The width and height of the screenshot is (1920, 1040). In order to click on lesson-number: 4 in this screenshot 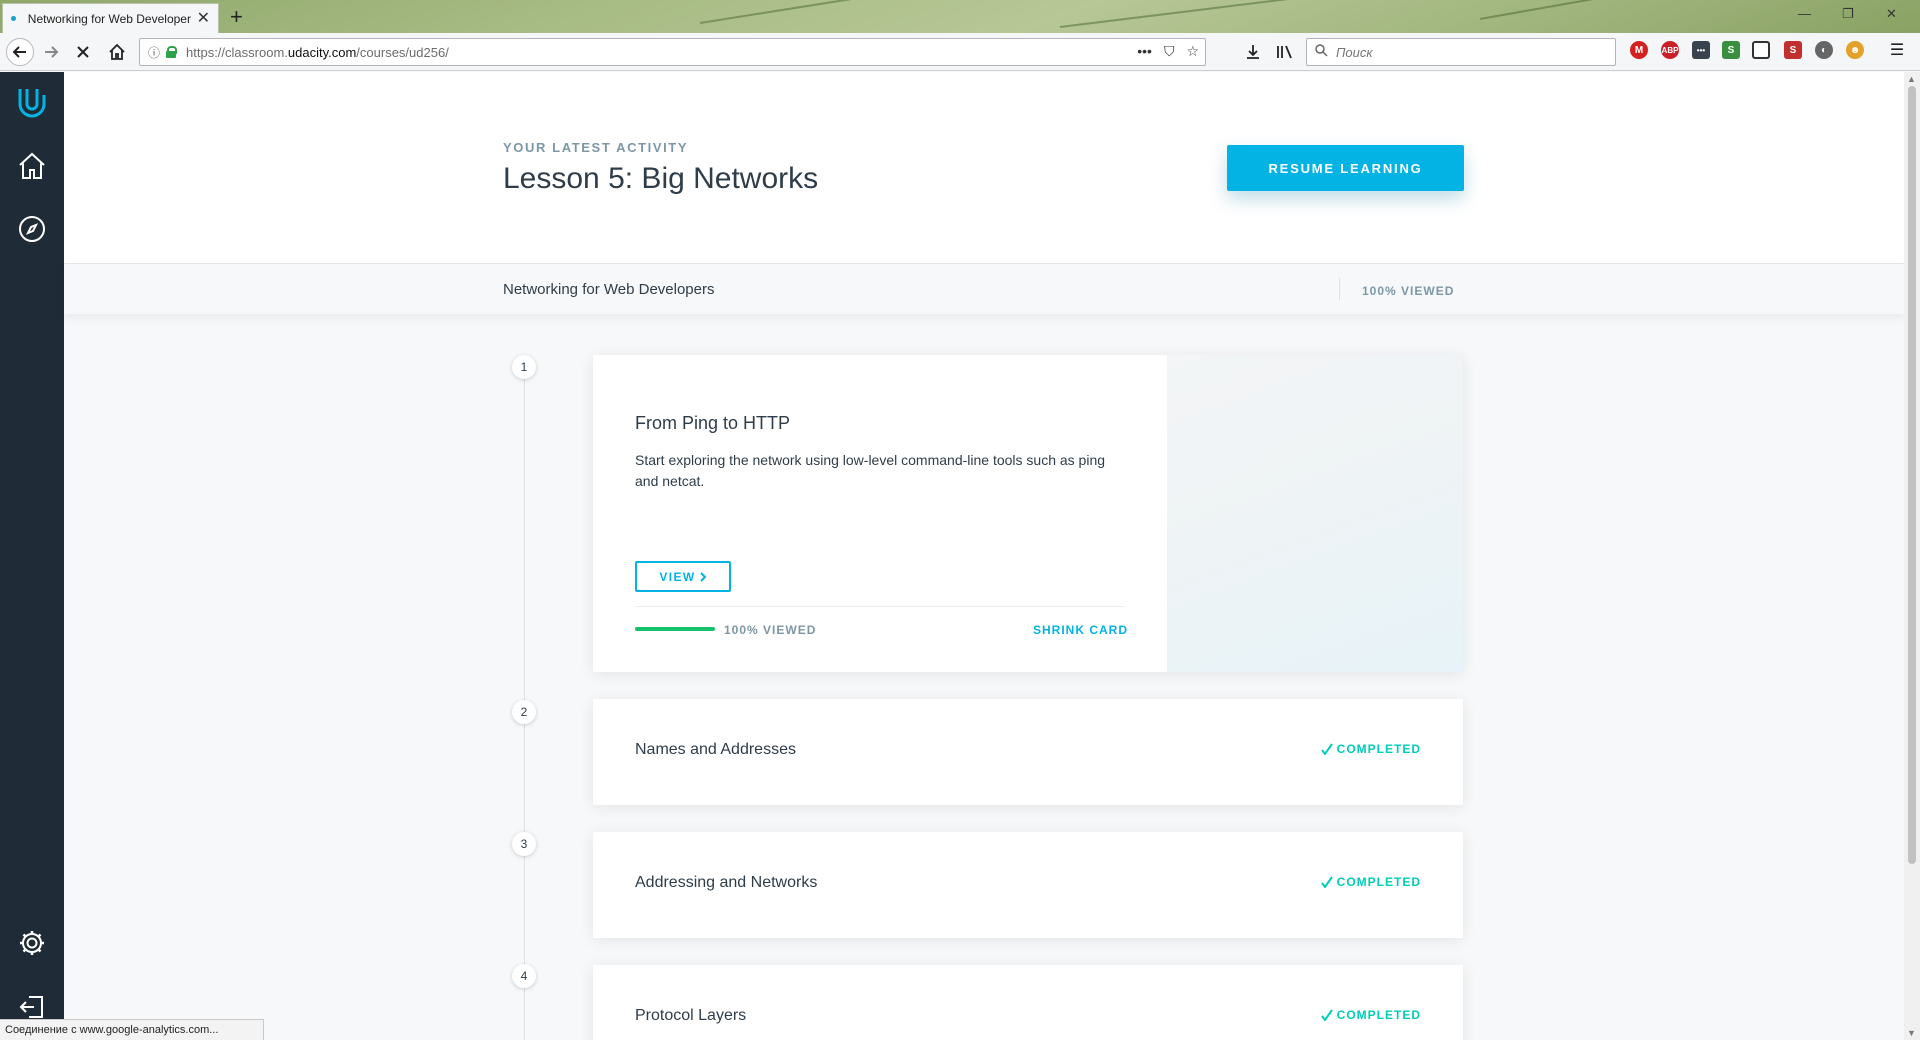, I will do `click(524, 976)`.